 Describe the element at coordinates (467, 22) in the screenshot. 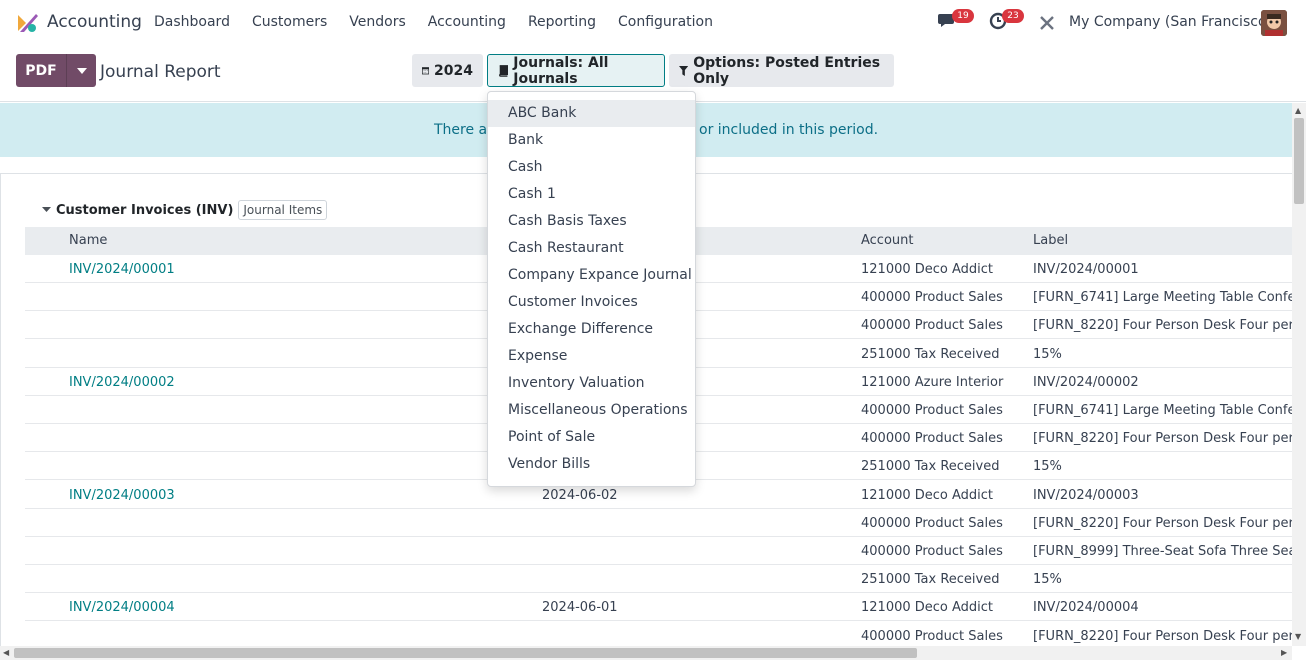

I see `menu-accounting: Accounting` at that location.